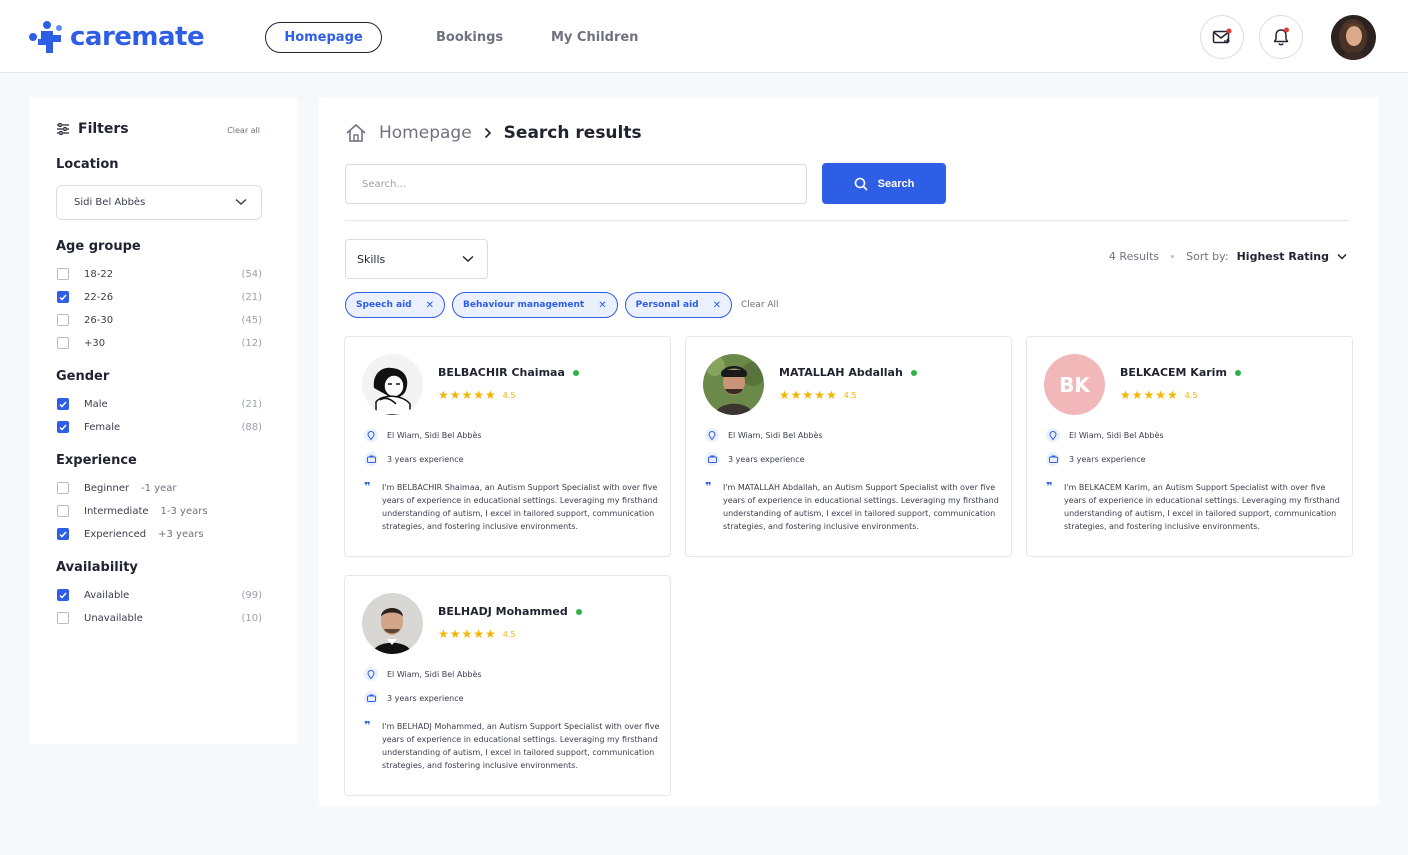  I want to click on option-count: (88), so click(251, 427).